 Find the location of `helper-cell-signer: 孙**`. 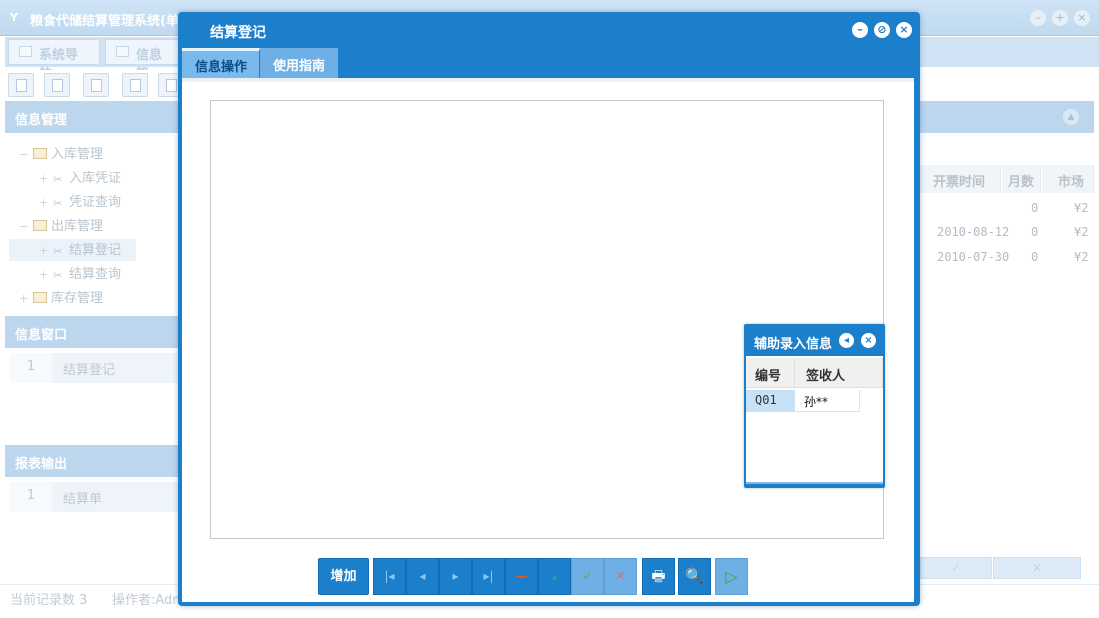

helper-cell-signer: 孙** is located at coordinates (827, 401).